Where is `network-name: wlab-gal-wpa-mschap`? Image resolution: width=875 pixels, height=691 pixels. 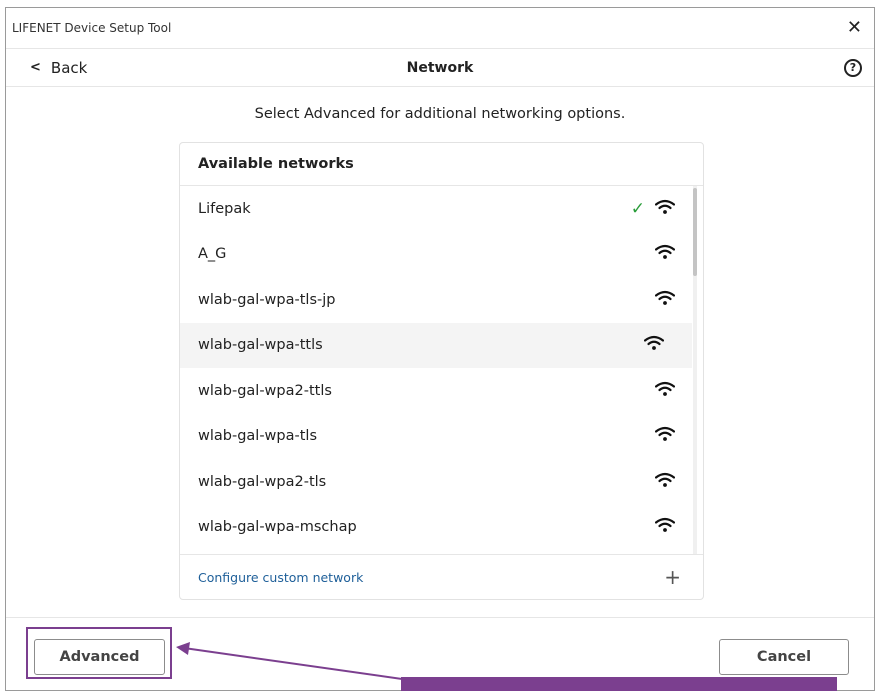
network-name: wlab-gal-wpa-mschap is located at coordinates (277, 527).